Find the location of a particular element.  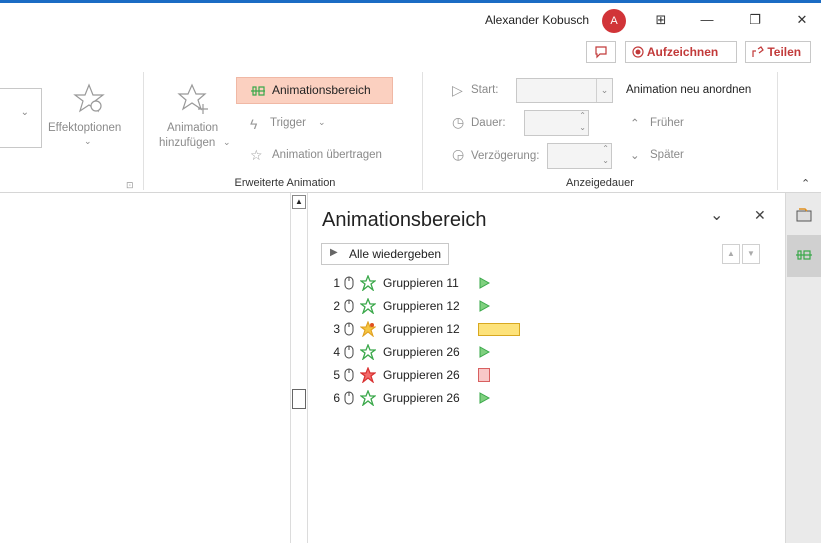

clock-icon: ◷ is located at coordinates (458, 122).